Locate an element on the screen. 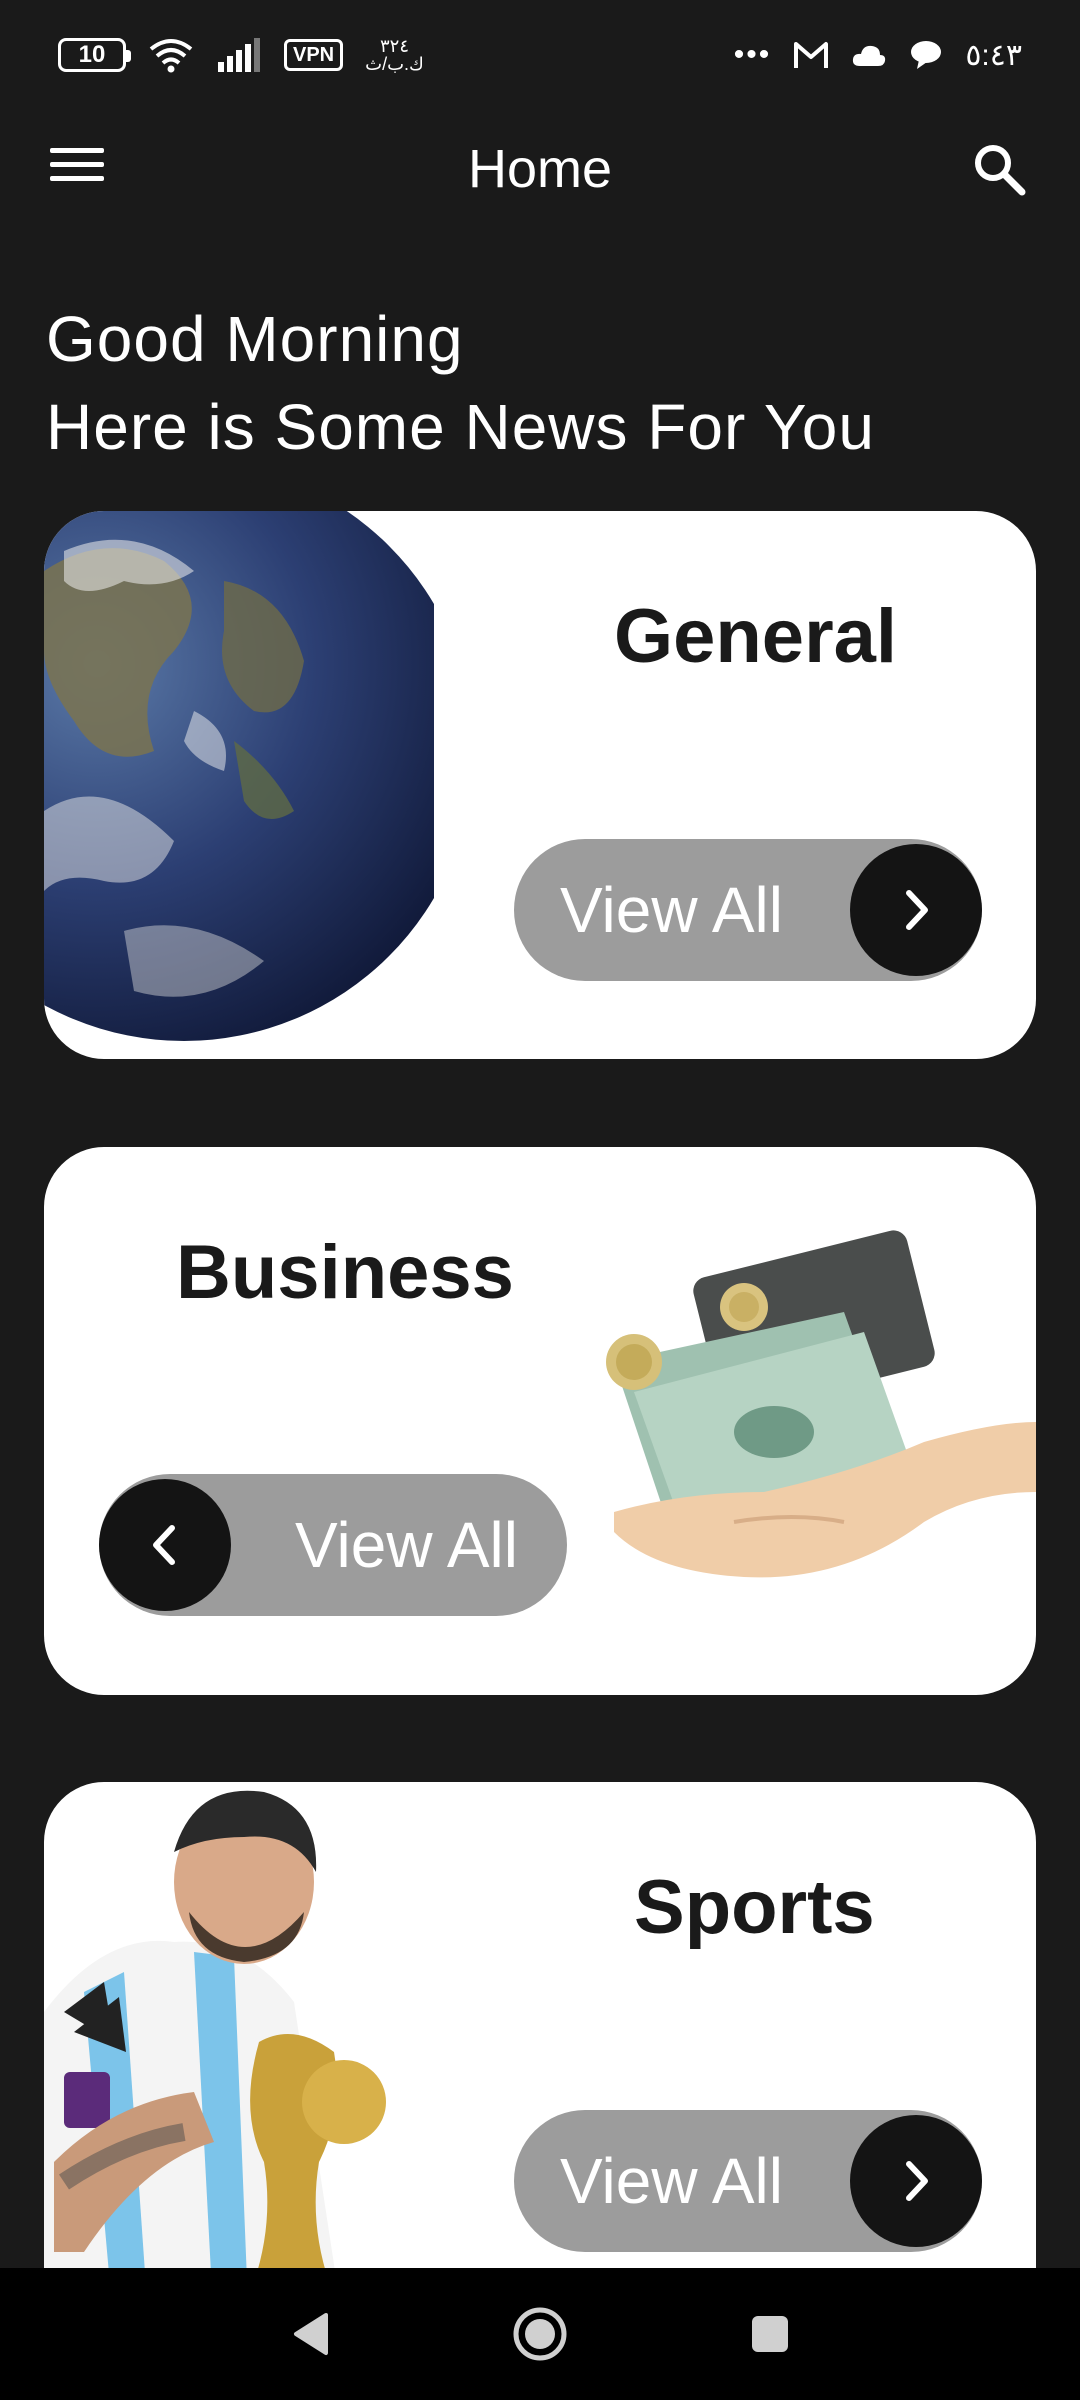  vpn-badge: VPN is located at coordinates (314, 55).